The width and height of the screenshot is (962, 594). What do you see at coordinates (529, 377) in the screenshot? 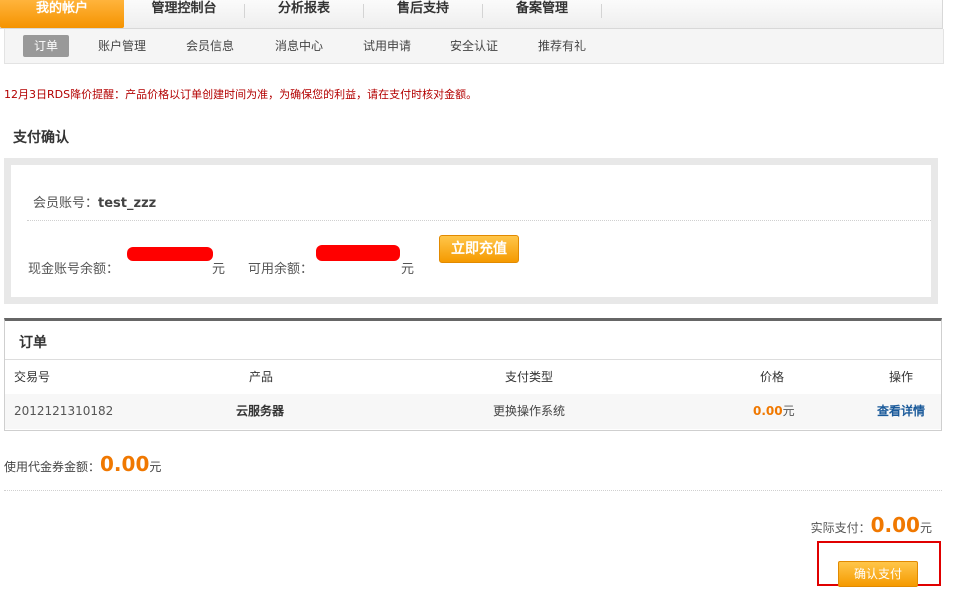
I see `column-header-pay-type: 支付类型` at bounding box center [529, 377].